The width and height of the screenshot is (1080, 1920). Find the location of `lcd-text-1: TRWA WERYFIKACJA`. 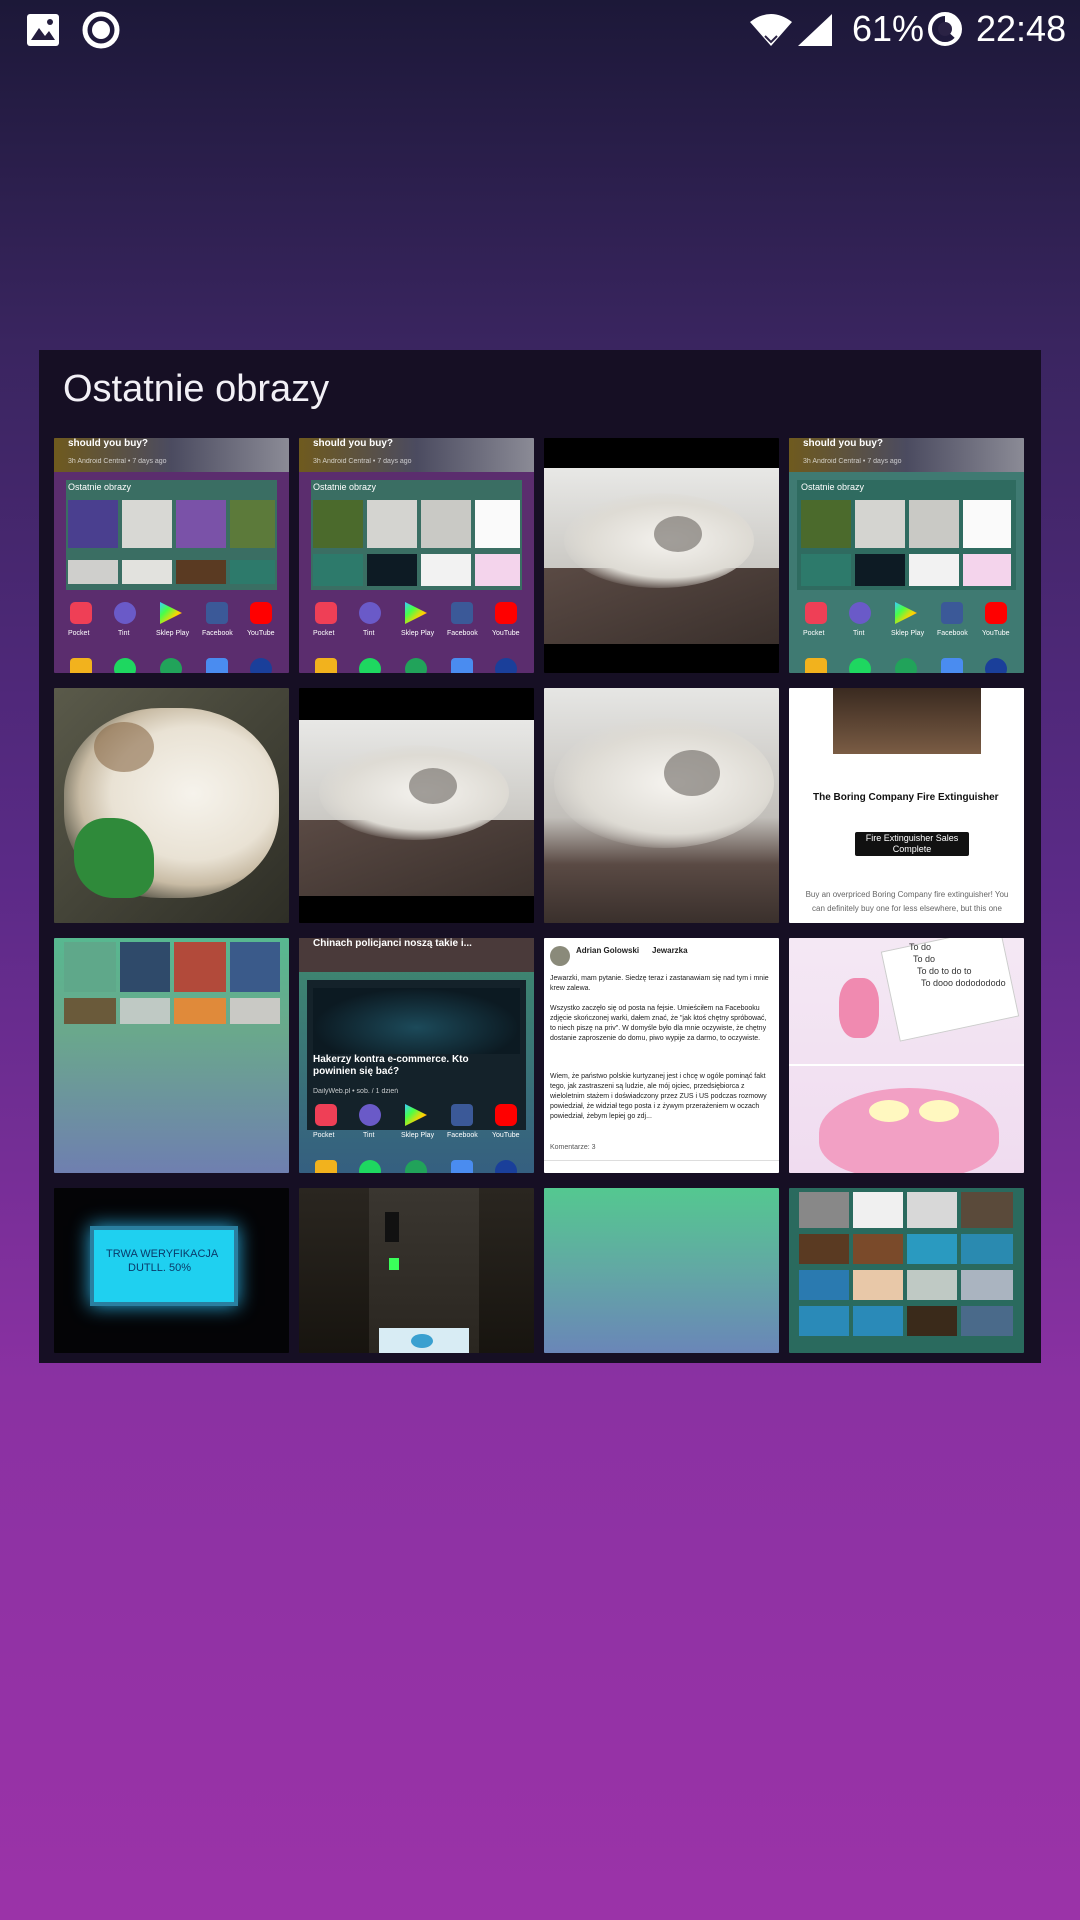

lcd-text-1: TRWA WERYFIKACJA is located at coordinates (162, 1254).